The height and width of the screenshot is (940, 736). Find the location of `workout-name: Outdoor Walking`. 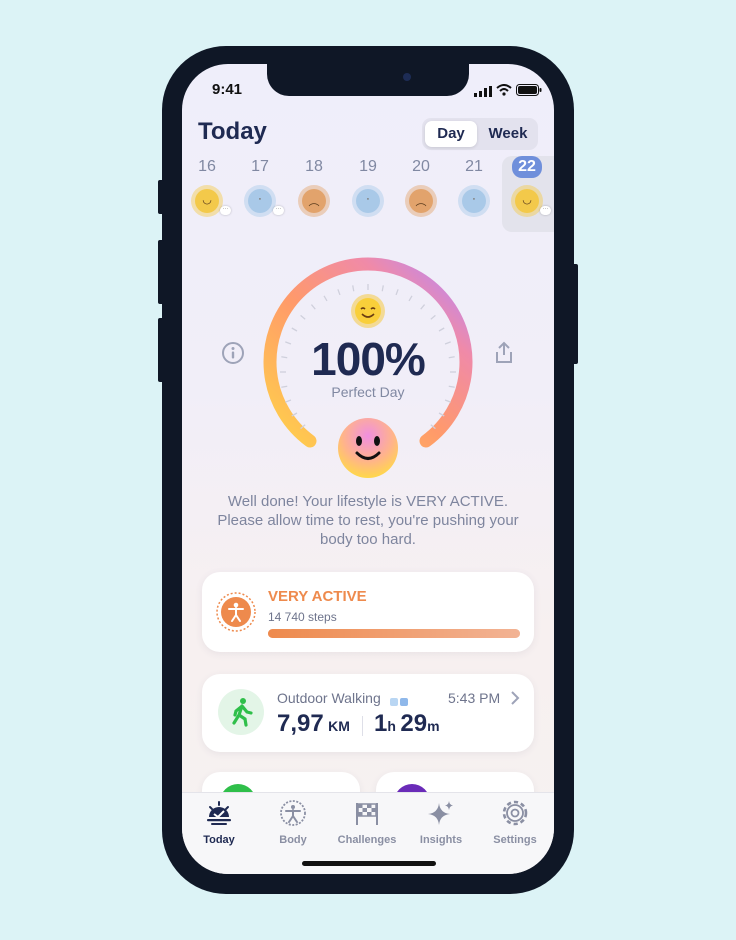

workout-name: Outdoor Walking is located at coordinates (329, 698).